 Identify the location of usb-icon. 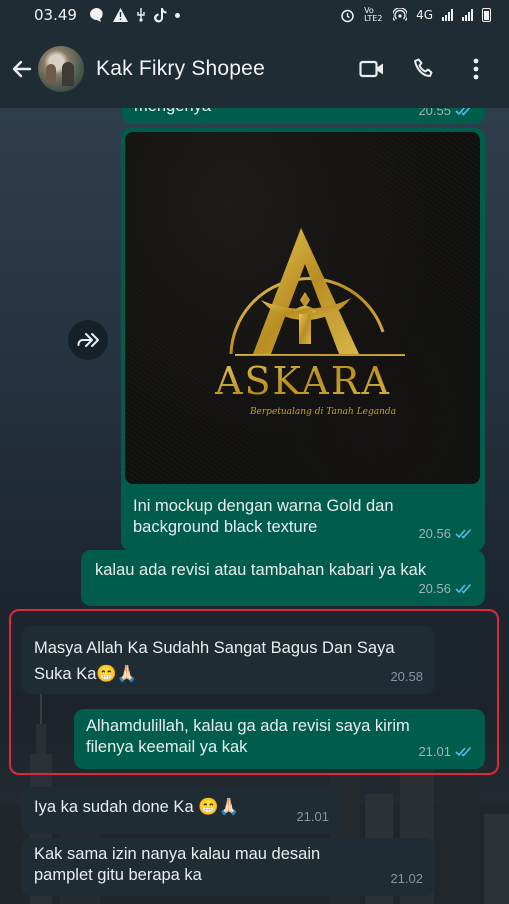
(141, 15).